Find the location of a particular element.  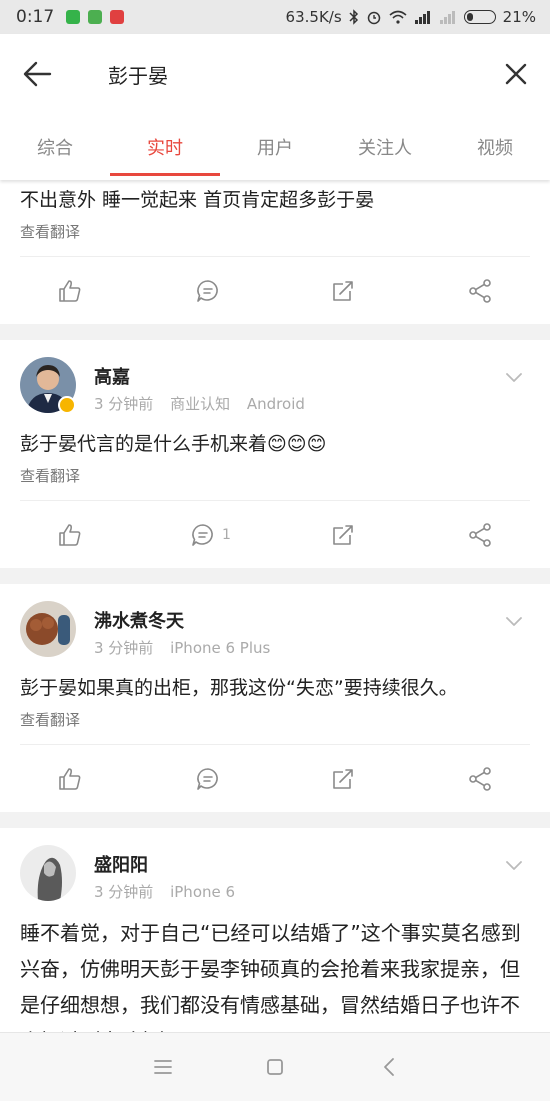

tab-users: 用户 is located at coordinates (275, 145).